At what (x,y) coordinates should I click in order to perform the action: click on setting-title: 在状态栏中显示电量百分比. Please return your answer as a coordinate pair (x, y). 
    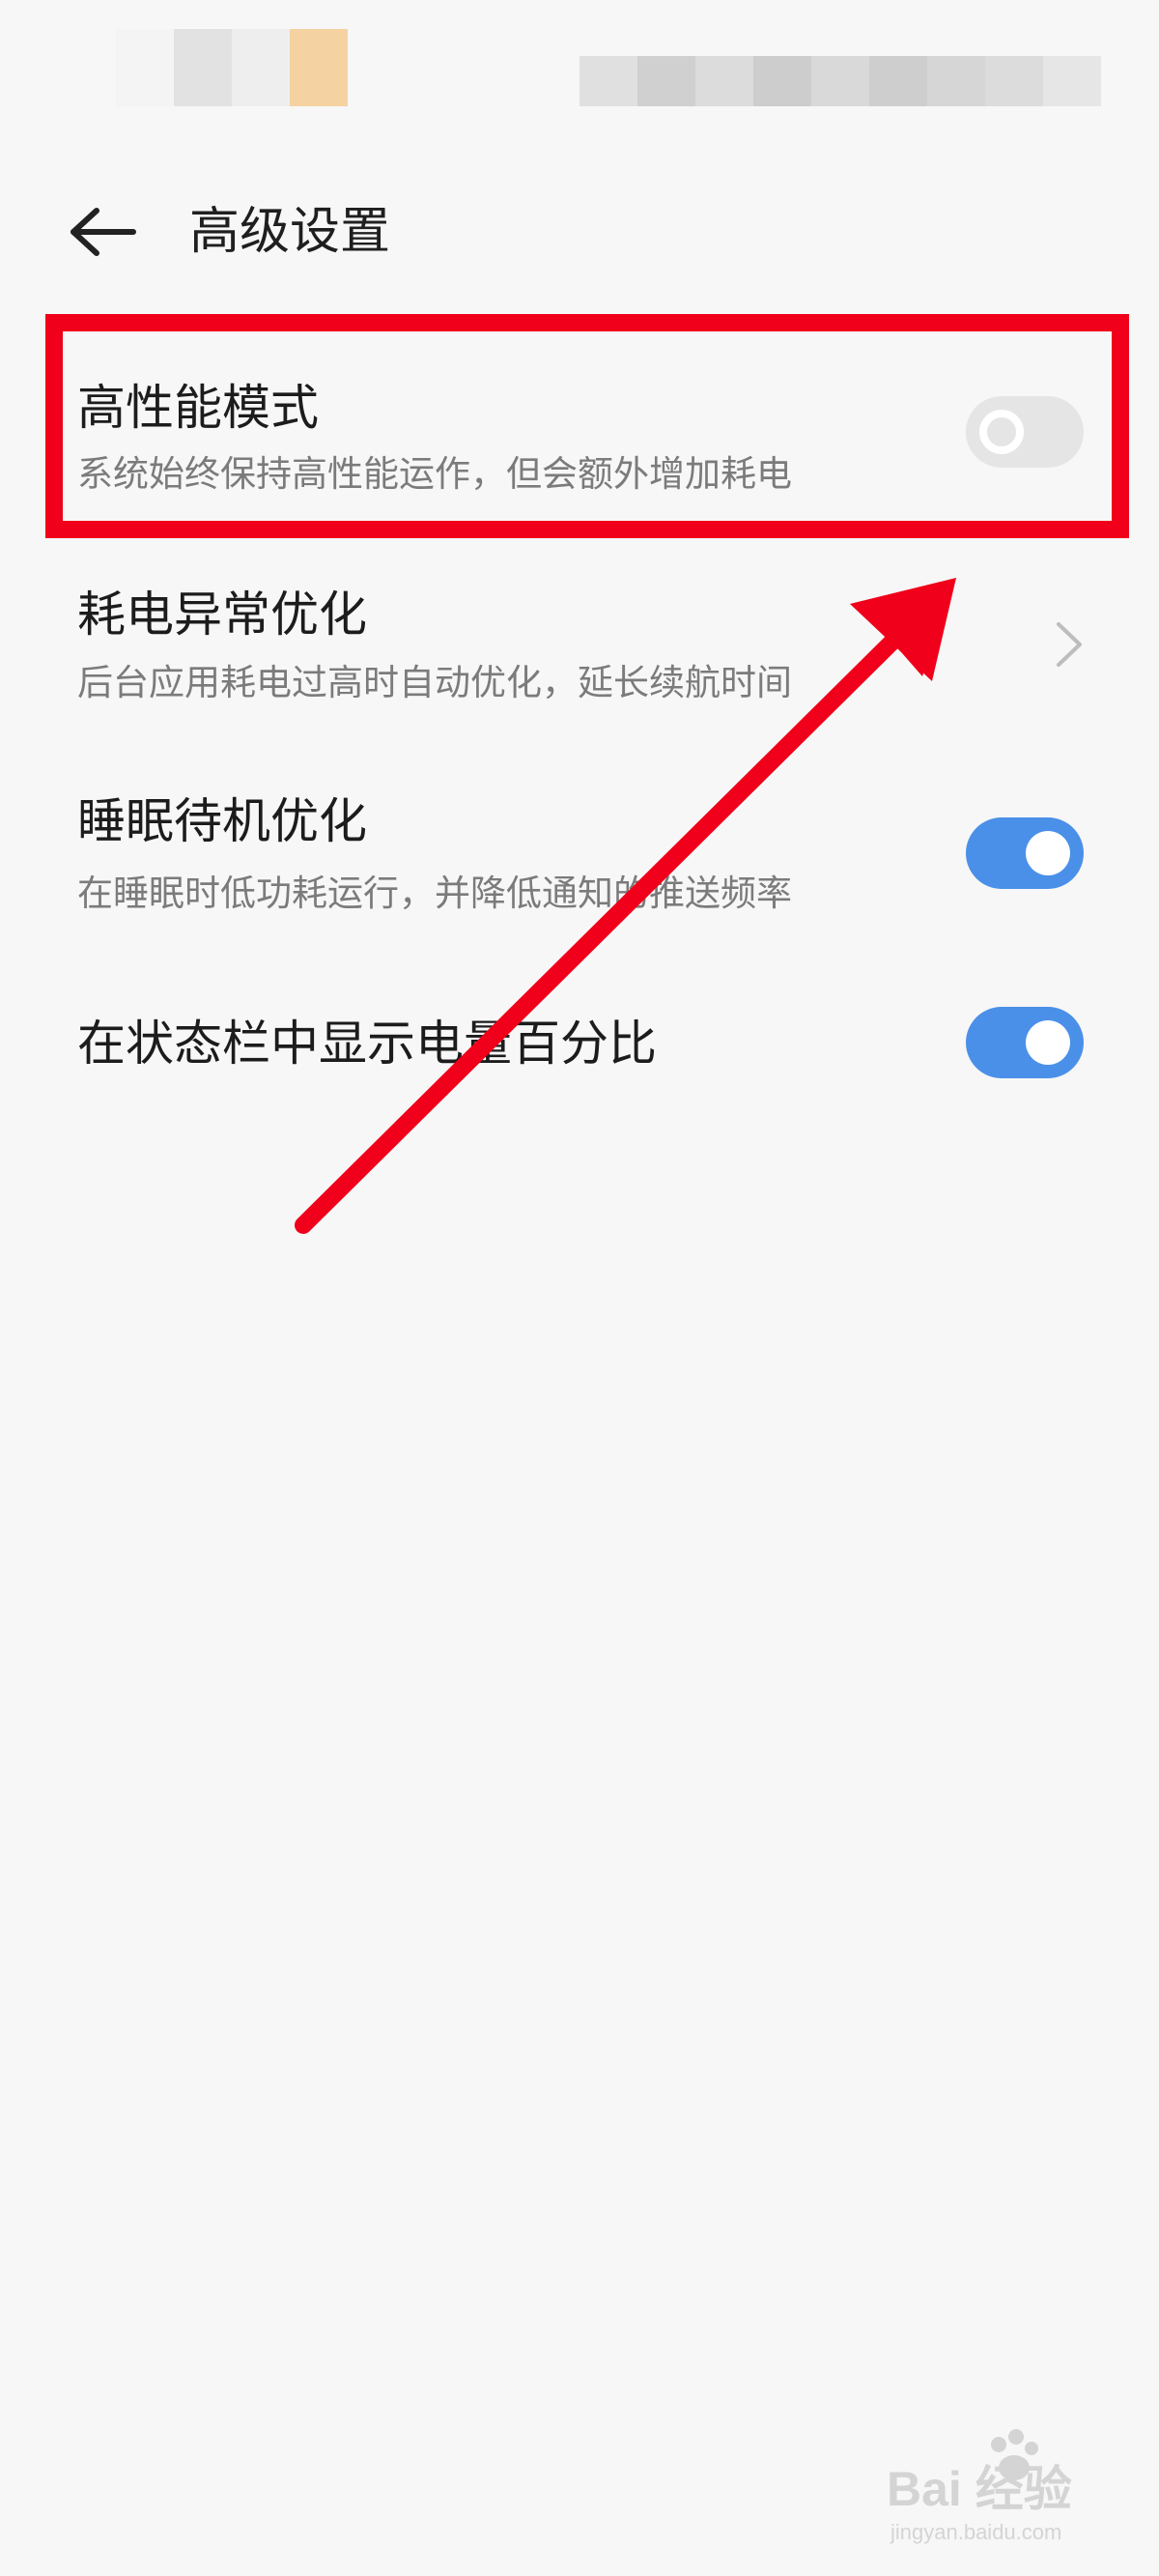
    Looking at the image, I should click on (367, 1044).